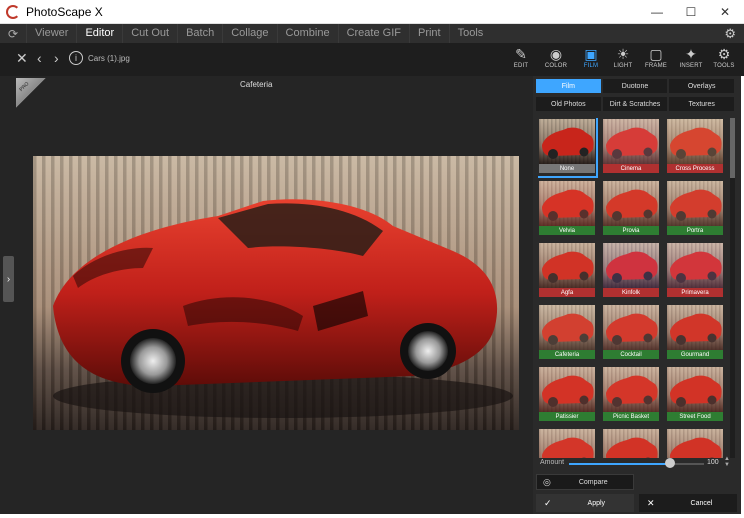 The image size is (744, 518). What do you see at coordinates (99, 33) in the screenshot?
I see `menu-item-editor: Editor` at bounding box center [99, 33].